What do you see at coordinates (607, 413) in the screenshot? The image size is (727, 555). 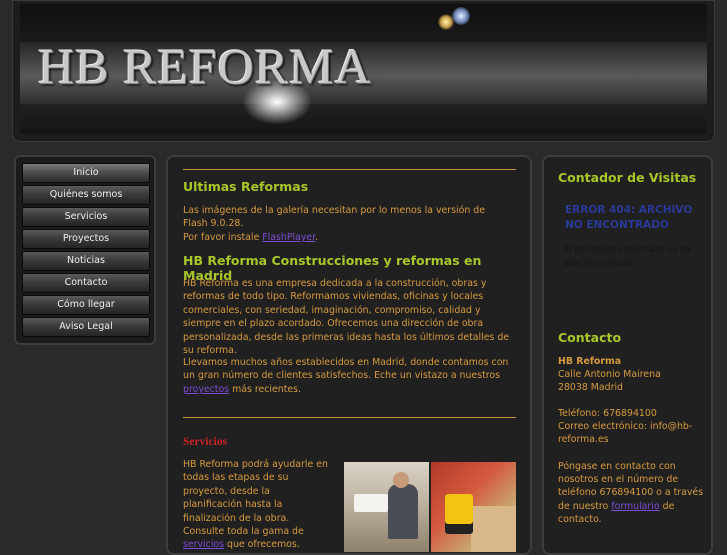 I see `phone-line: Teléfono: 676894100` at bounding box center [607, 413].